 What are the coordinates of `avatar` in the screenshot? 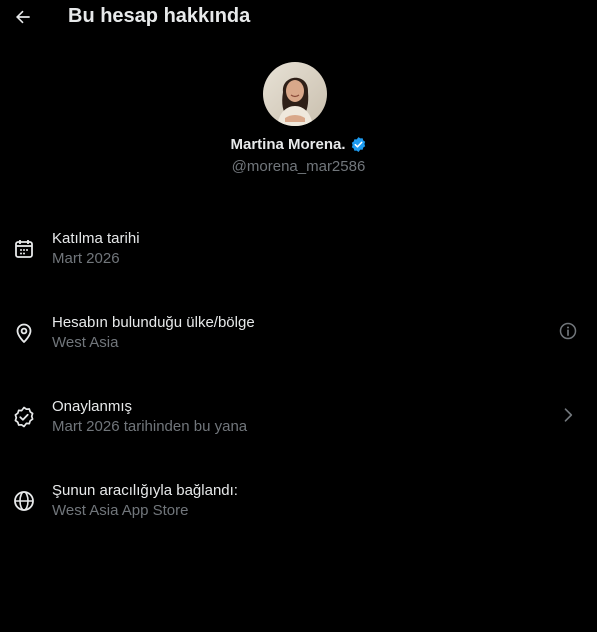 It's located at (295, 94).